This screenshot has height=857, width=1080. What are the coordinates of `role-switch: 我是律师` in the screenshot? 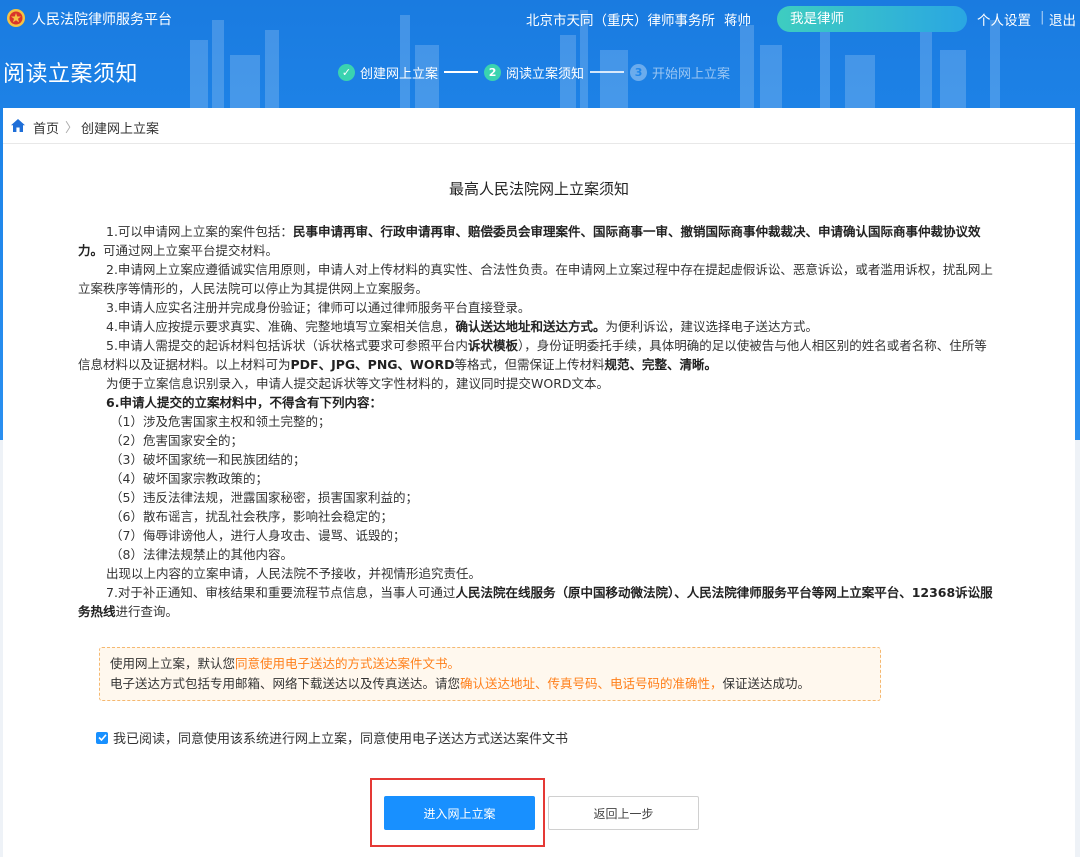 It's located at (872, 19).